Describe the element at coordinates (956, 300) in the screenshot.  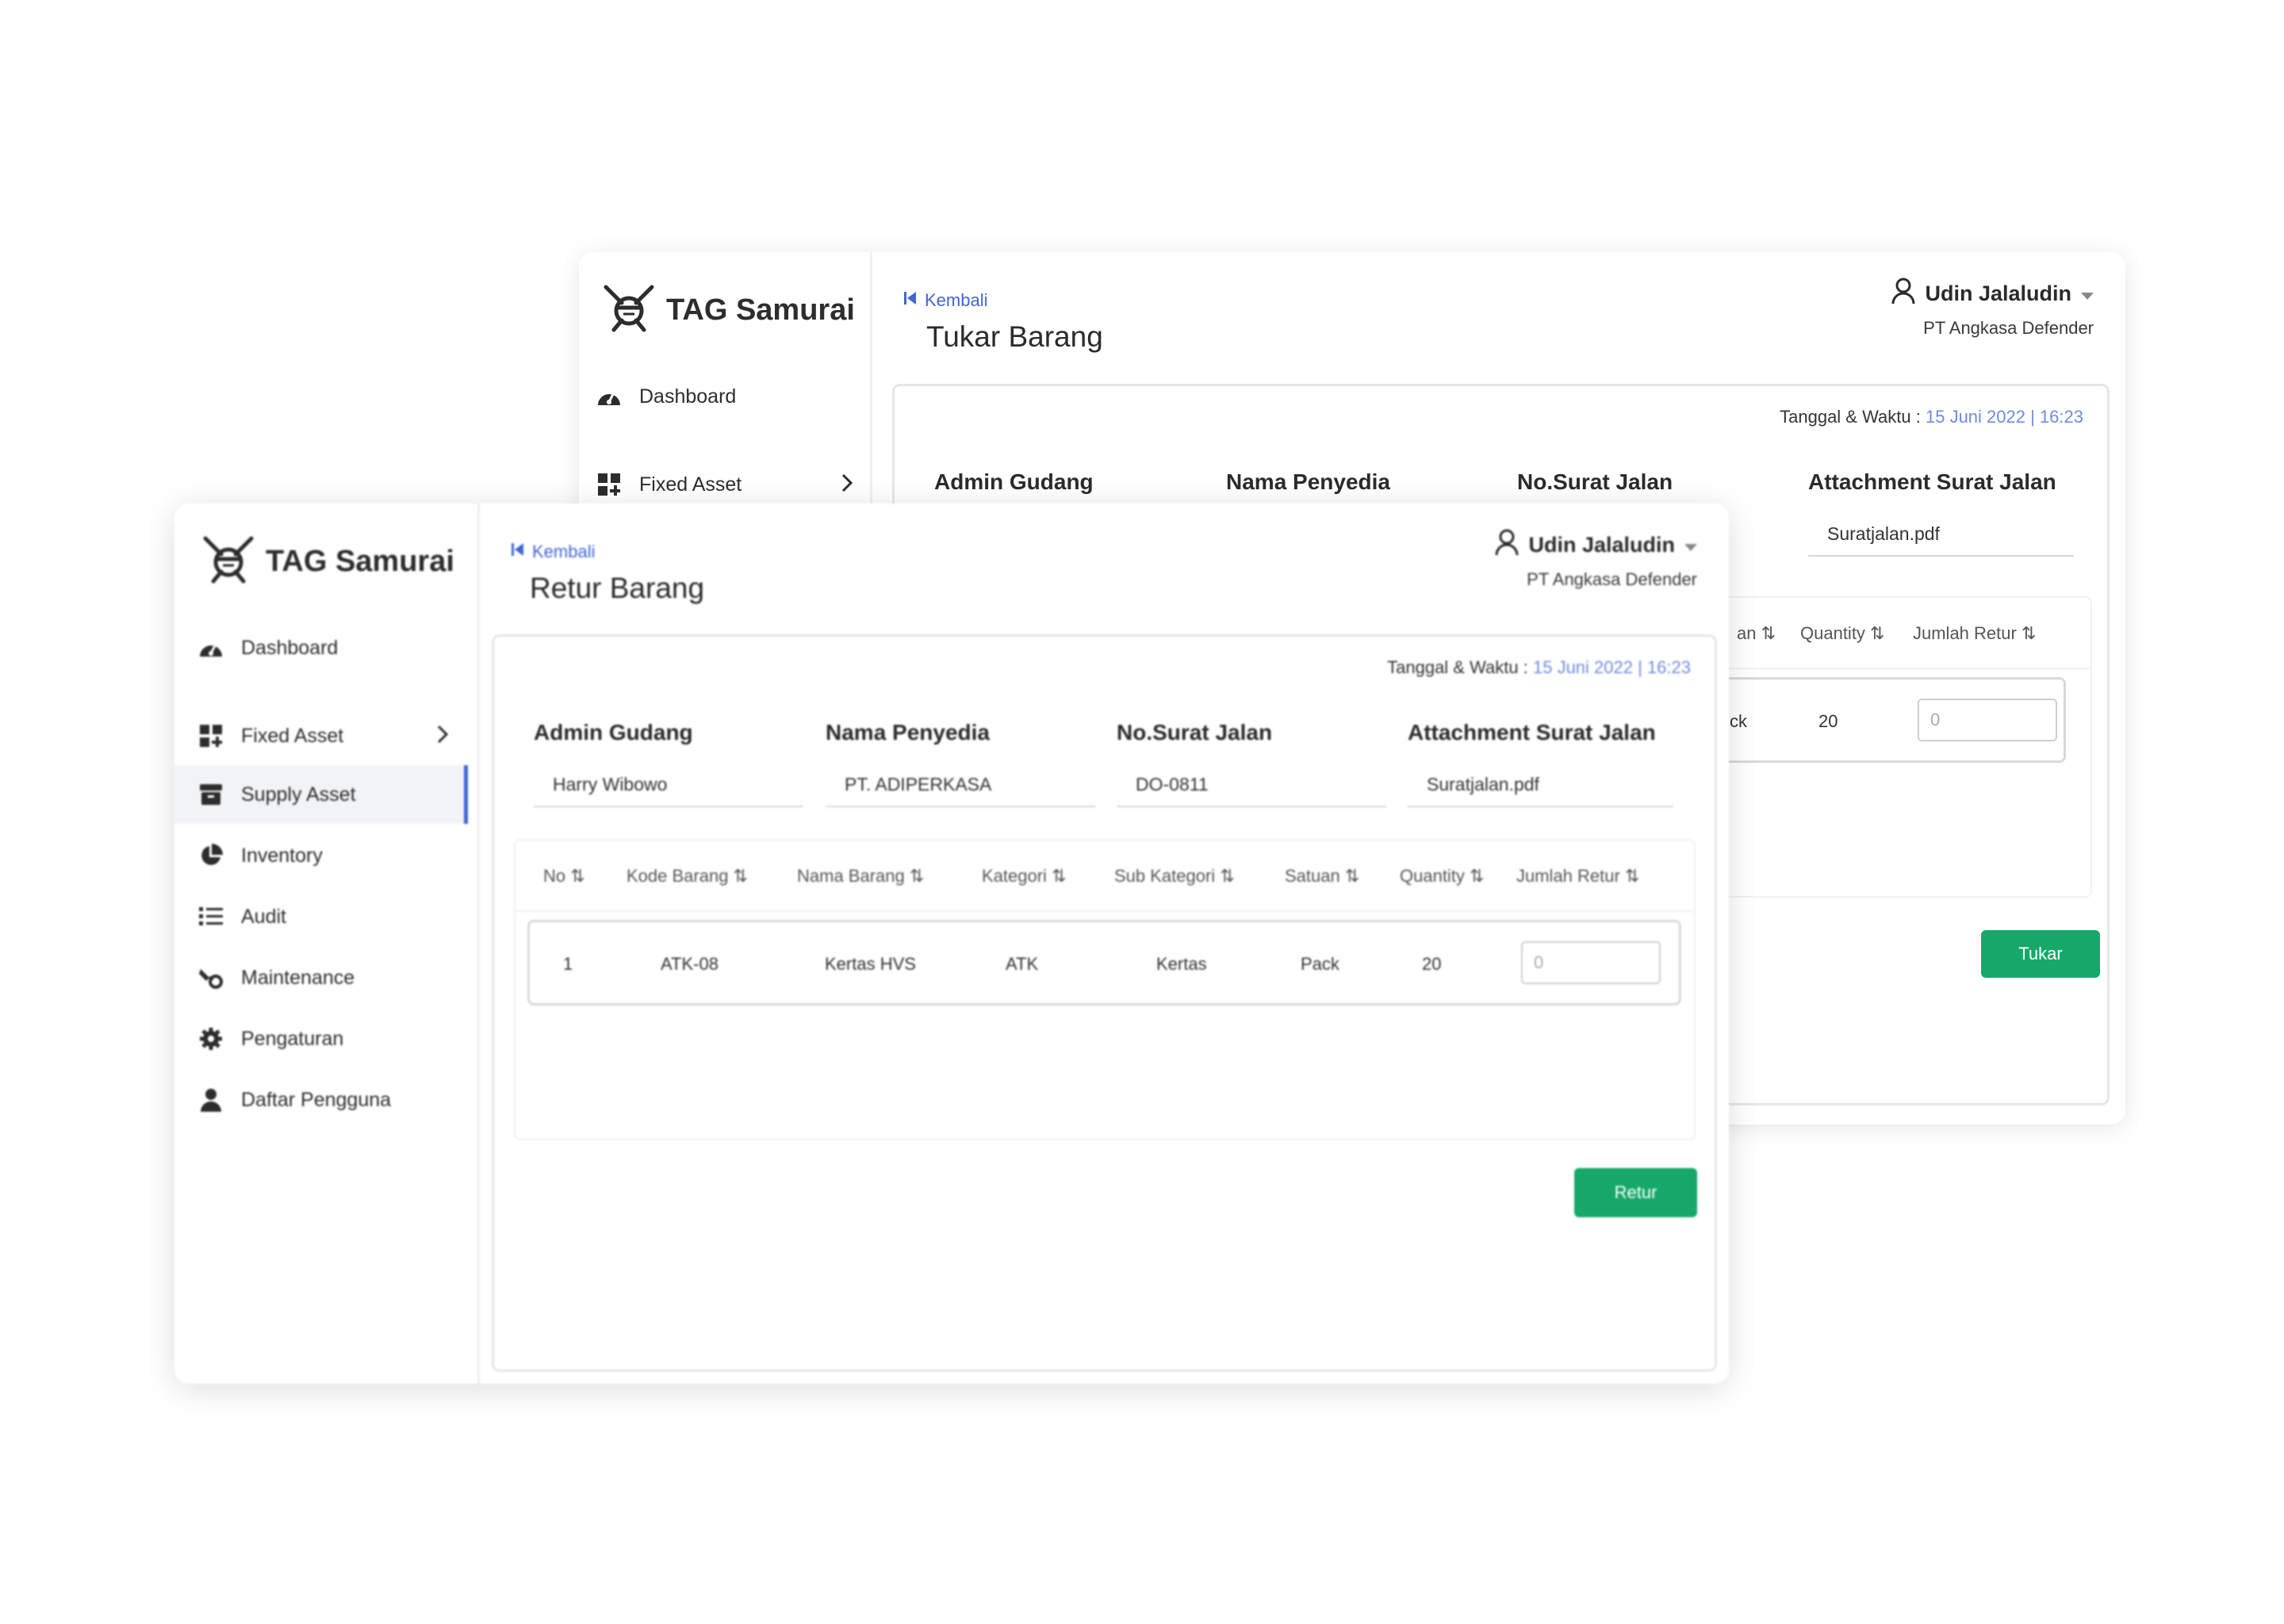
I see `back-label: Kembali` at that location.